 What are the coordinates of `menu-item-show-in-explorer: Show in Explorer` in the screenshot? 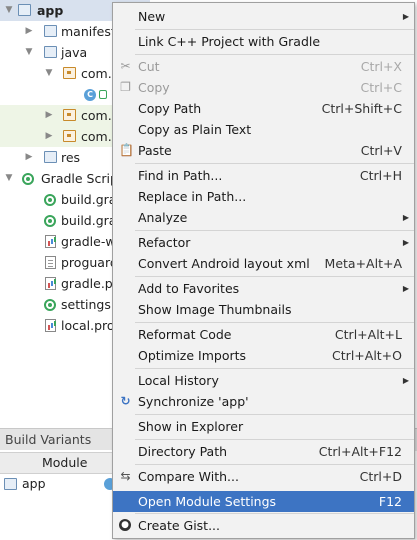 It's located at (263, 426).